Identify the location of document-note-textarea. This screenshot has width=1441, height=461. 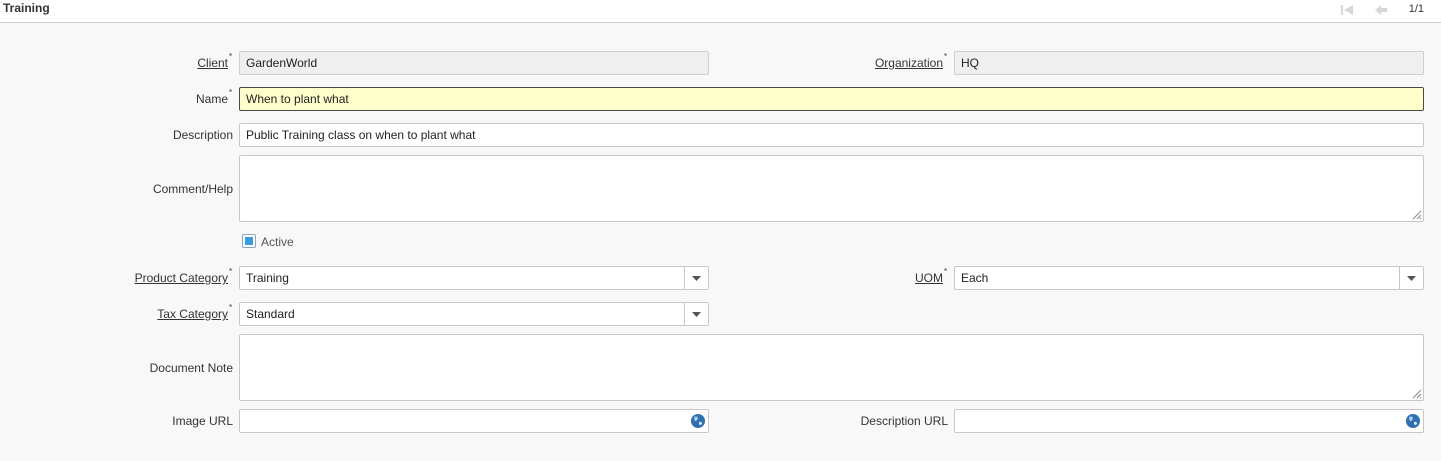
(831, 367).